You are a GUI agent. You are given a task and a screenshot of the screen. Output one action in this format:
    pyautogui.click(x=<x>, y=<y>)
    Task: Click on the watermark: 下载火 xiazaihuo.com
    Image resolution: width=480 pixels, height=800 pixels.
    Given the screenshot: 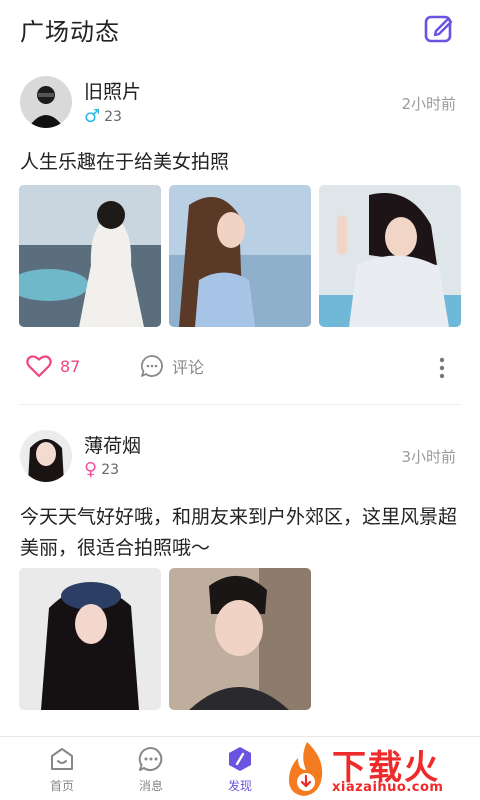 What is the action you would take?
    pyautogui.click(x=382, y=770)
    